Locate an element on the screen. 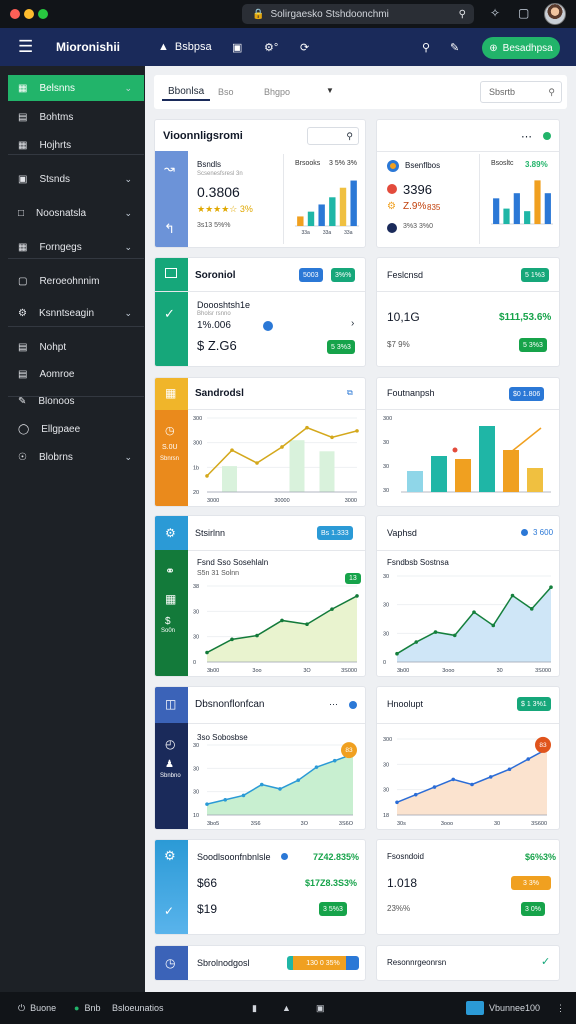 This screenshot has width=576, height=1024. sidebar-item-3: ▣ Stsnds ⌄ is located at coordinates (76, 179).